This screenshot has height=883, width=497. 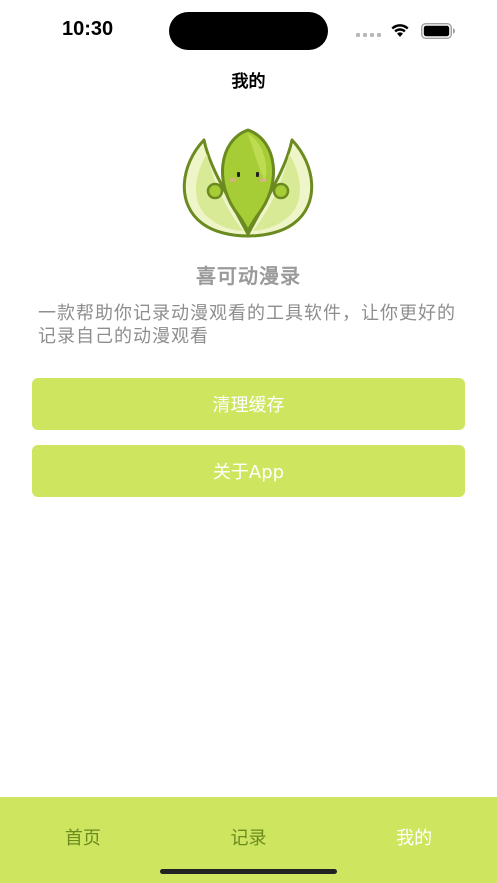 What do you see at coordinates (248, 471) in the screenshot?
I see `about-app-button: 关于App` at bounding box center [248, 471].